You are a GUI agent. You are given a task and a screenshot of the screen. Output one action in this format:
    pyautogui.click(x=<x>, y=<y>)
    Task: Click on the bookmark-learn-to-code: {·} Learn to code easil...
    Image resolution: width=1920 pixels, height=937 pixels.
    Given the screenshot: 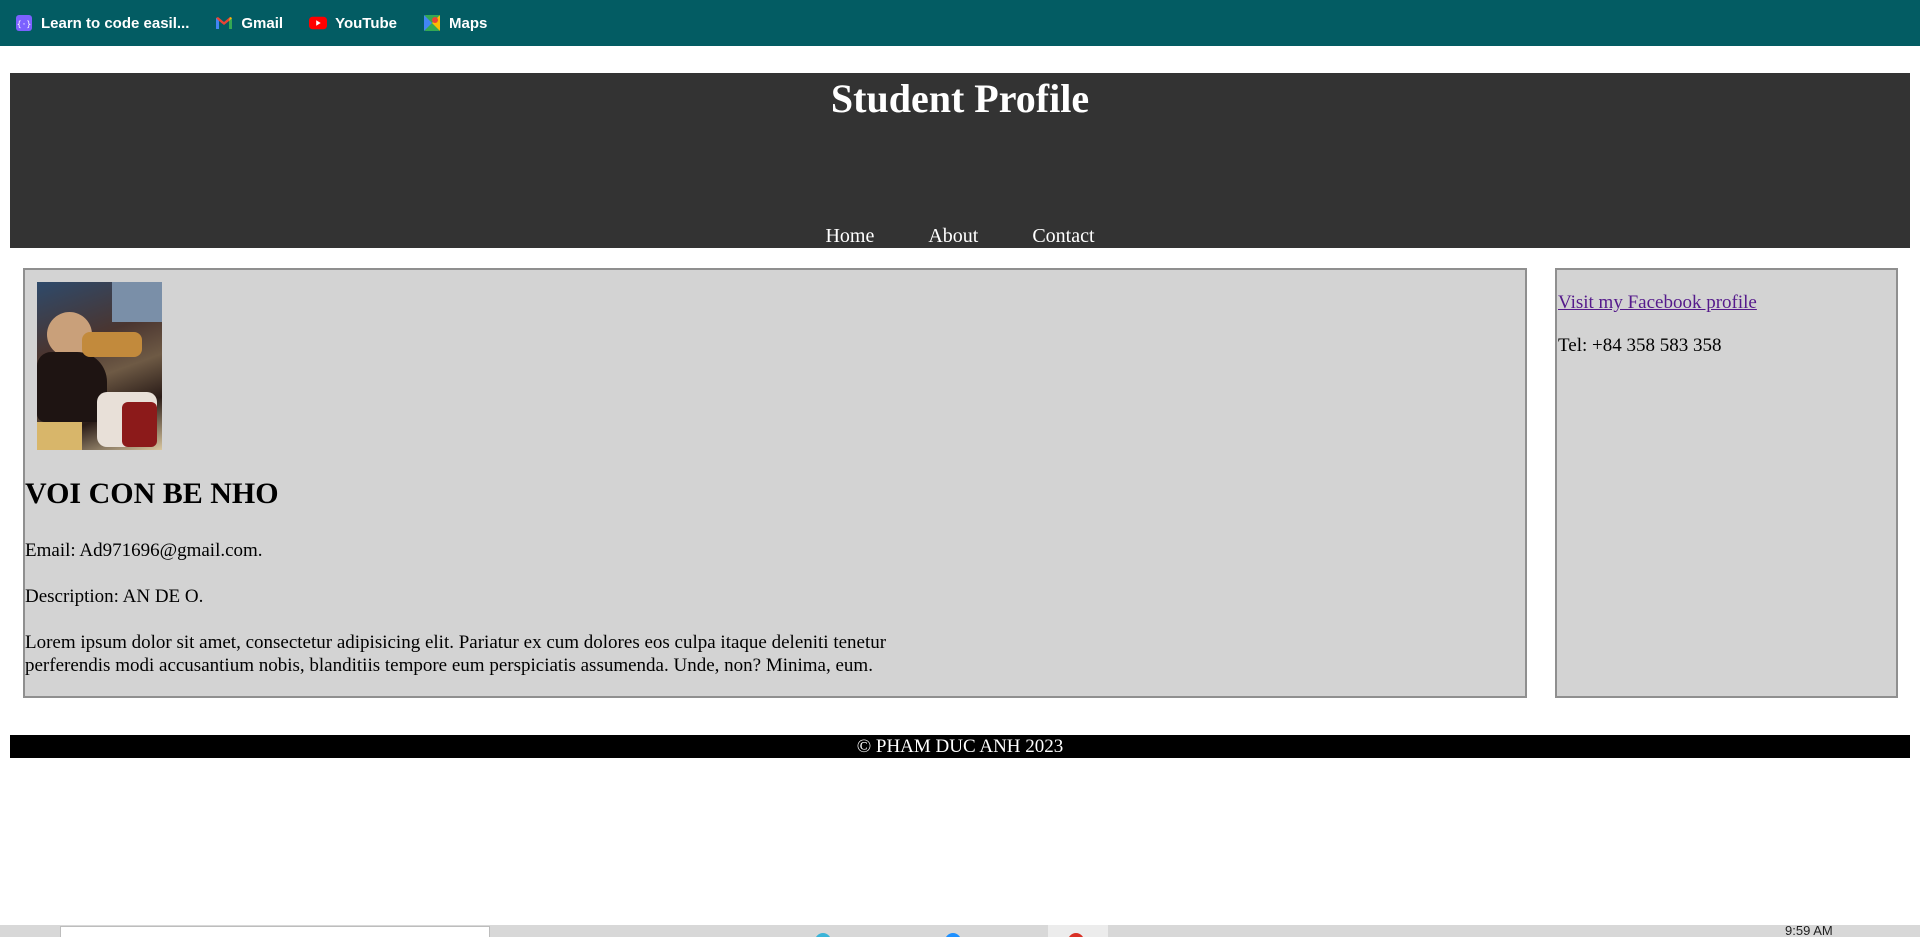 What is the action you would take?
    pyautogui.click(x=102, y=23)
    